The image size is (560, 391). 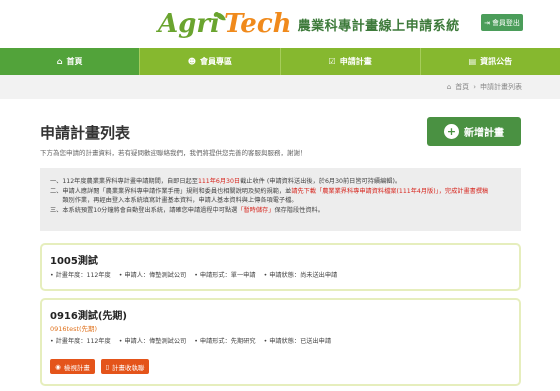 I want to click on plan-status: • 申請狀態：已送出申請, so click(x=297, y=341).